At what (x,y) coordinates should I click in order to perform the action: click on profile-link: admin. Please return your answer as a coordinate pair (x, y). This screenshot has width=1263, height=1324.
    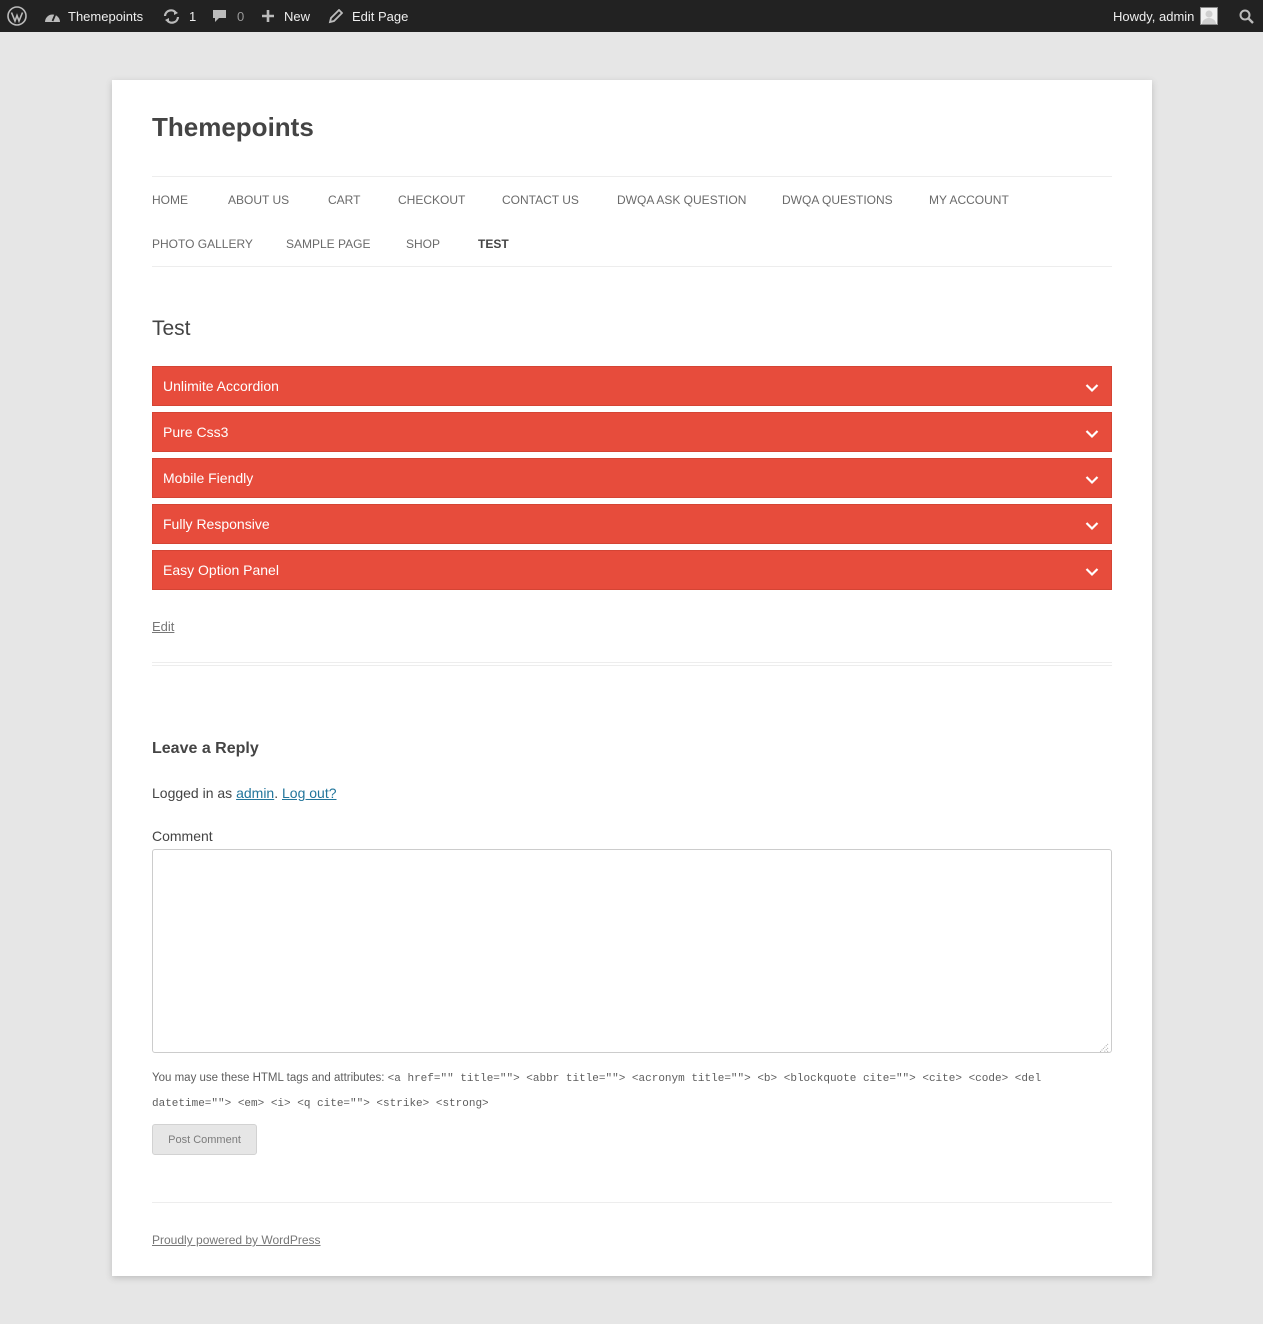
    Looking at the image, I should click on (255, 793).